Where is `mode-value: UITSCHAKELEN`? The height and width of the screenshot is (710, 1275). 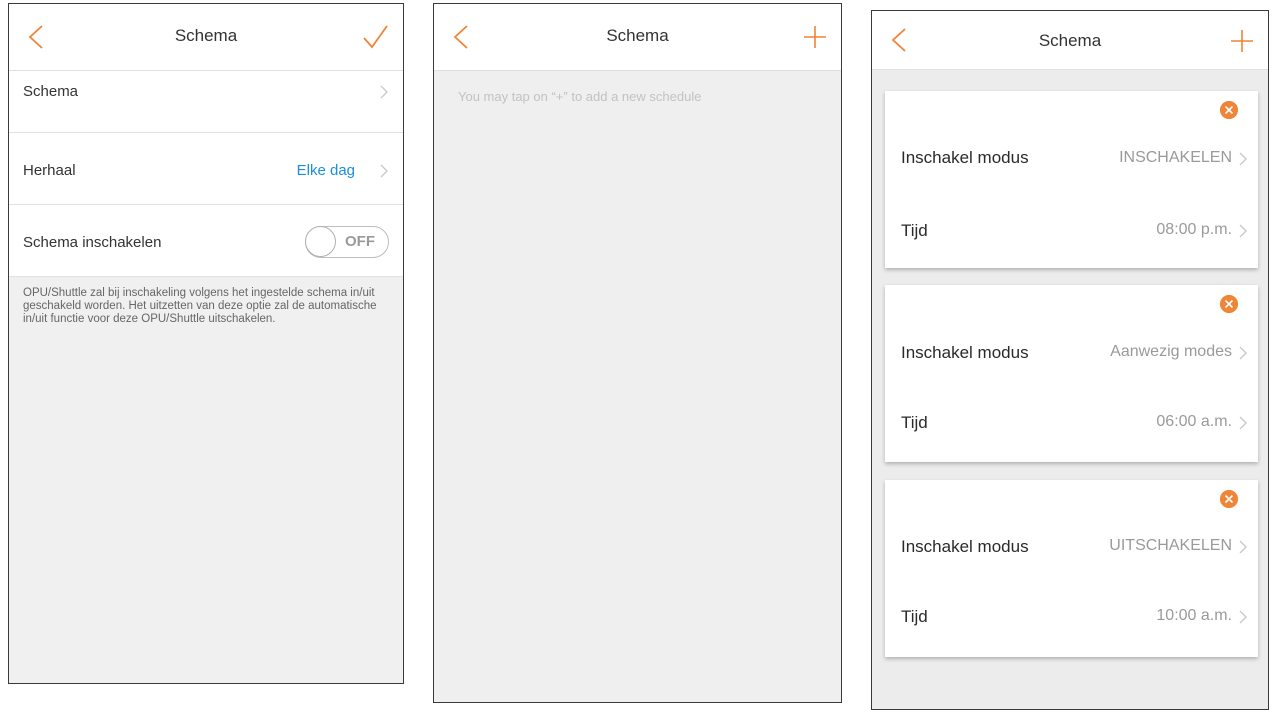 mode-value: UITSCHAKELEN is located at coordinates (1170, 546).